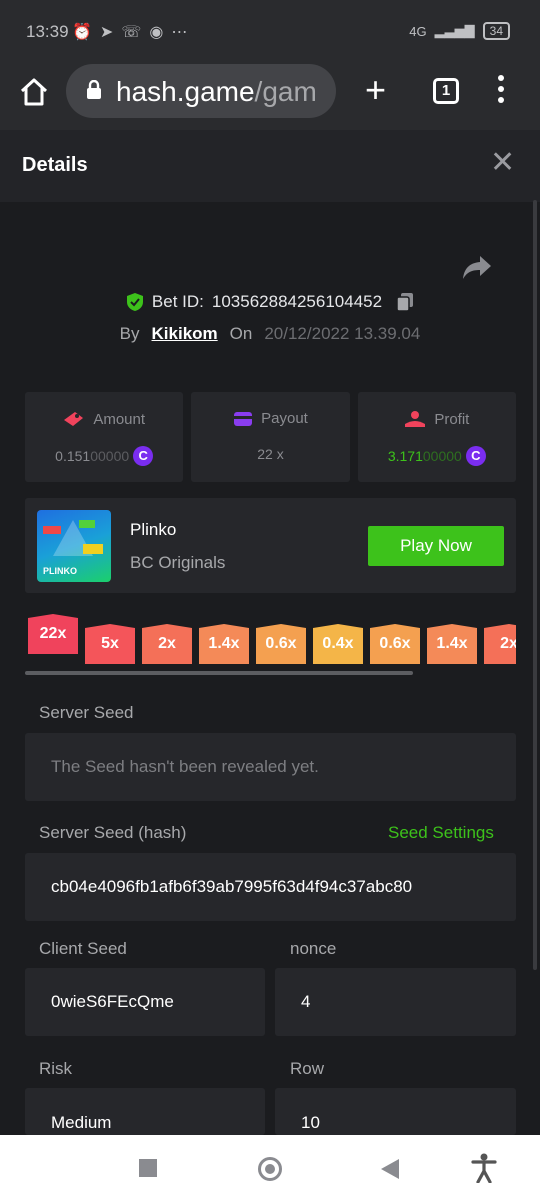  What do you see at coordinates (134, 302) in the screenshot?
I see `verified-shield-icon` at bounding box center [134, 302].